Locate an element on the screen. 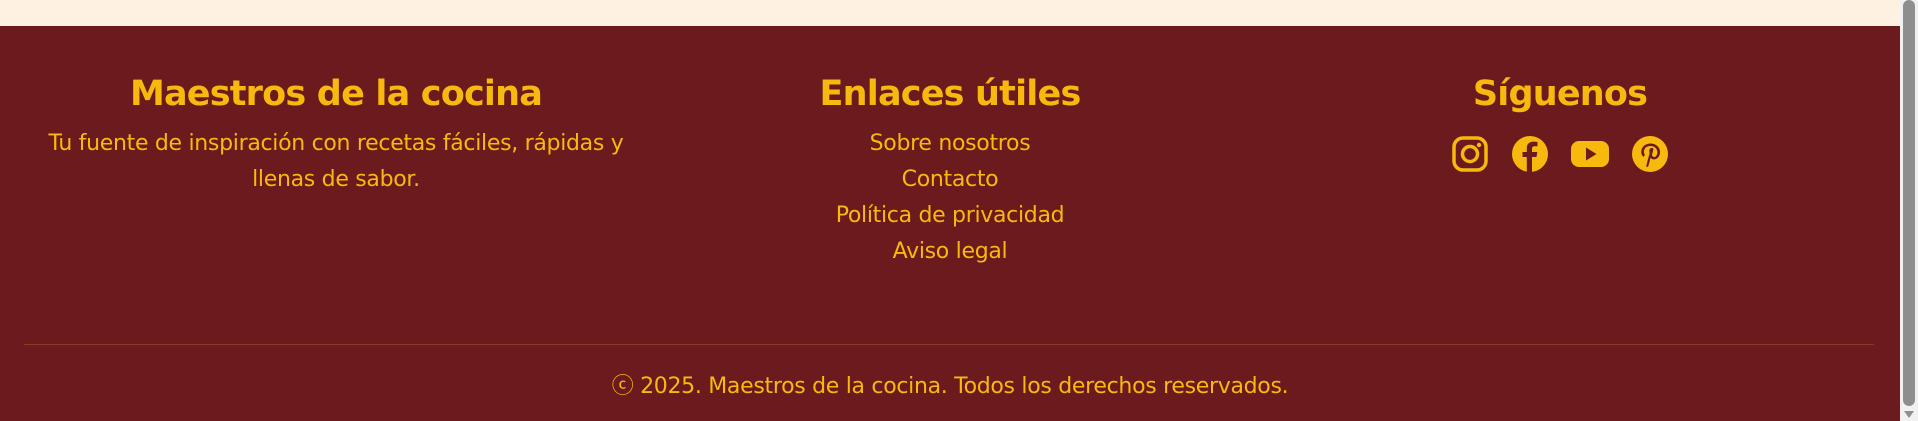 Image resolution: width=1918 pixels, height=421 pixels. list-item: Contacto is located at coordinates (950, 180).